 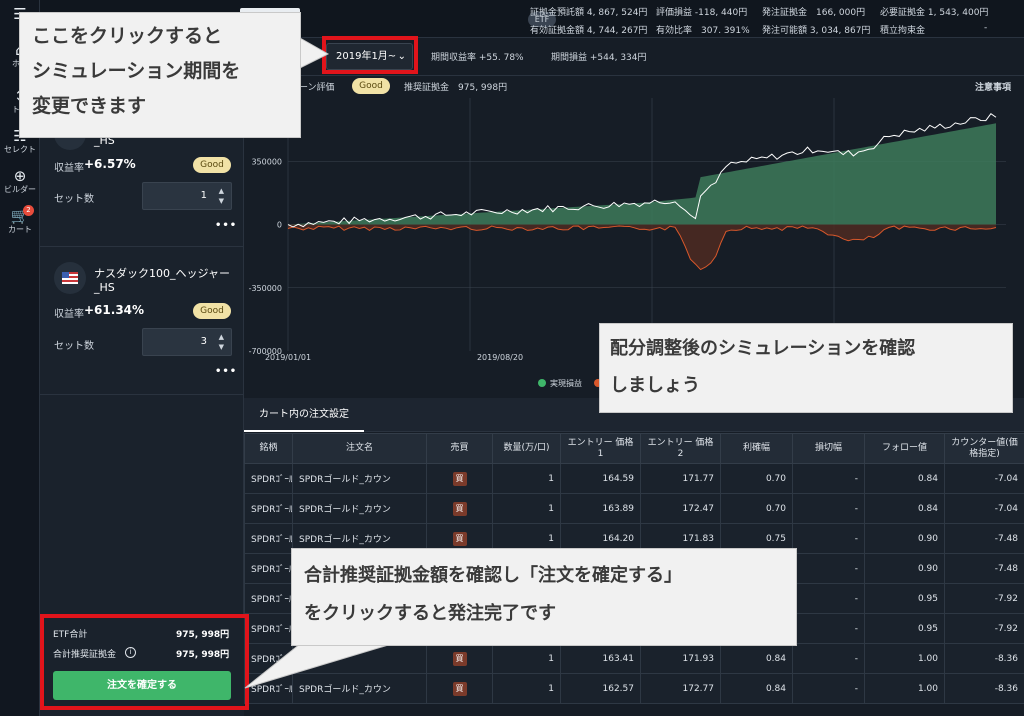 What do you see at coordinates (370, 55) in the screenshot?
I see `highlight-period-select` at bounding box center [370, 55].